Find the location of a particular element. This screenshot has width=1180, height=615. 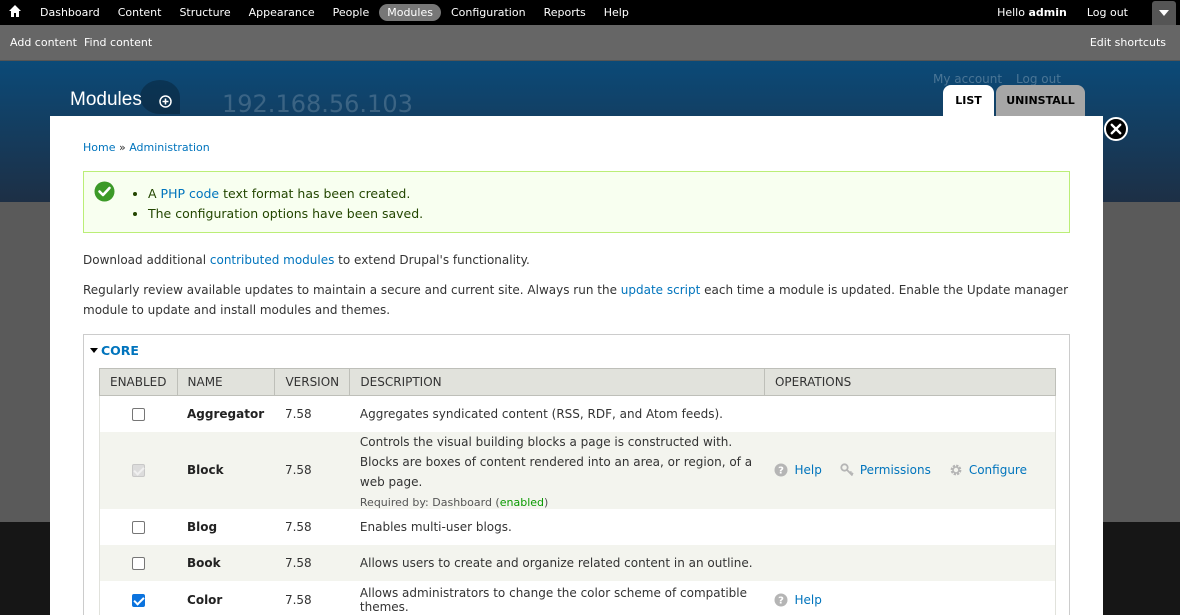

hello-text: Hello is located at coordinates (1011, 12).